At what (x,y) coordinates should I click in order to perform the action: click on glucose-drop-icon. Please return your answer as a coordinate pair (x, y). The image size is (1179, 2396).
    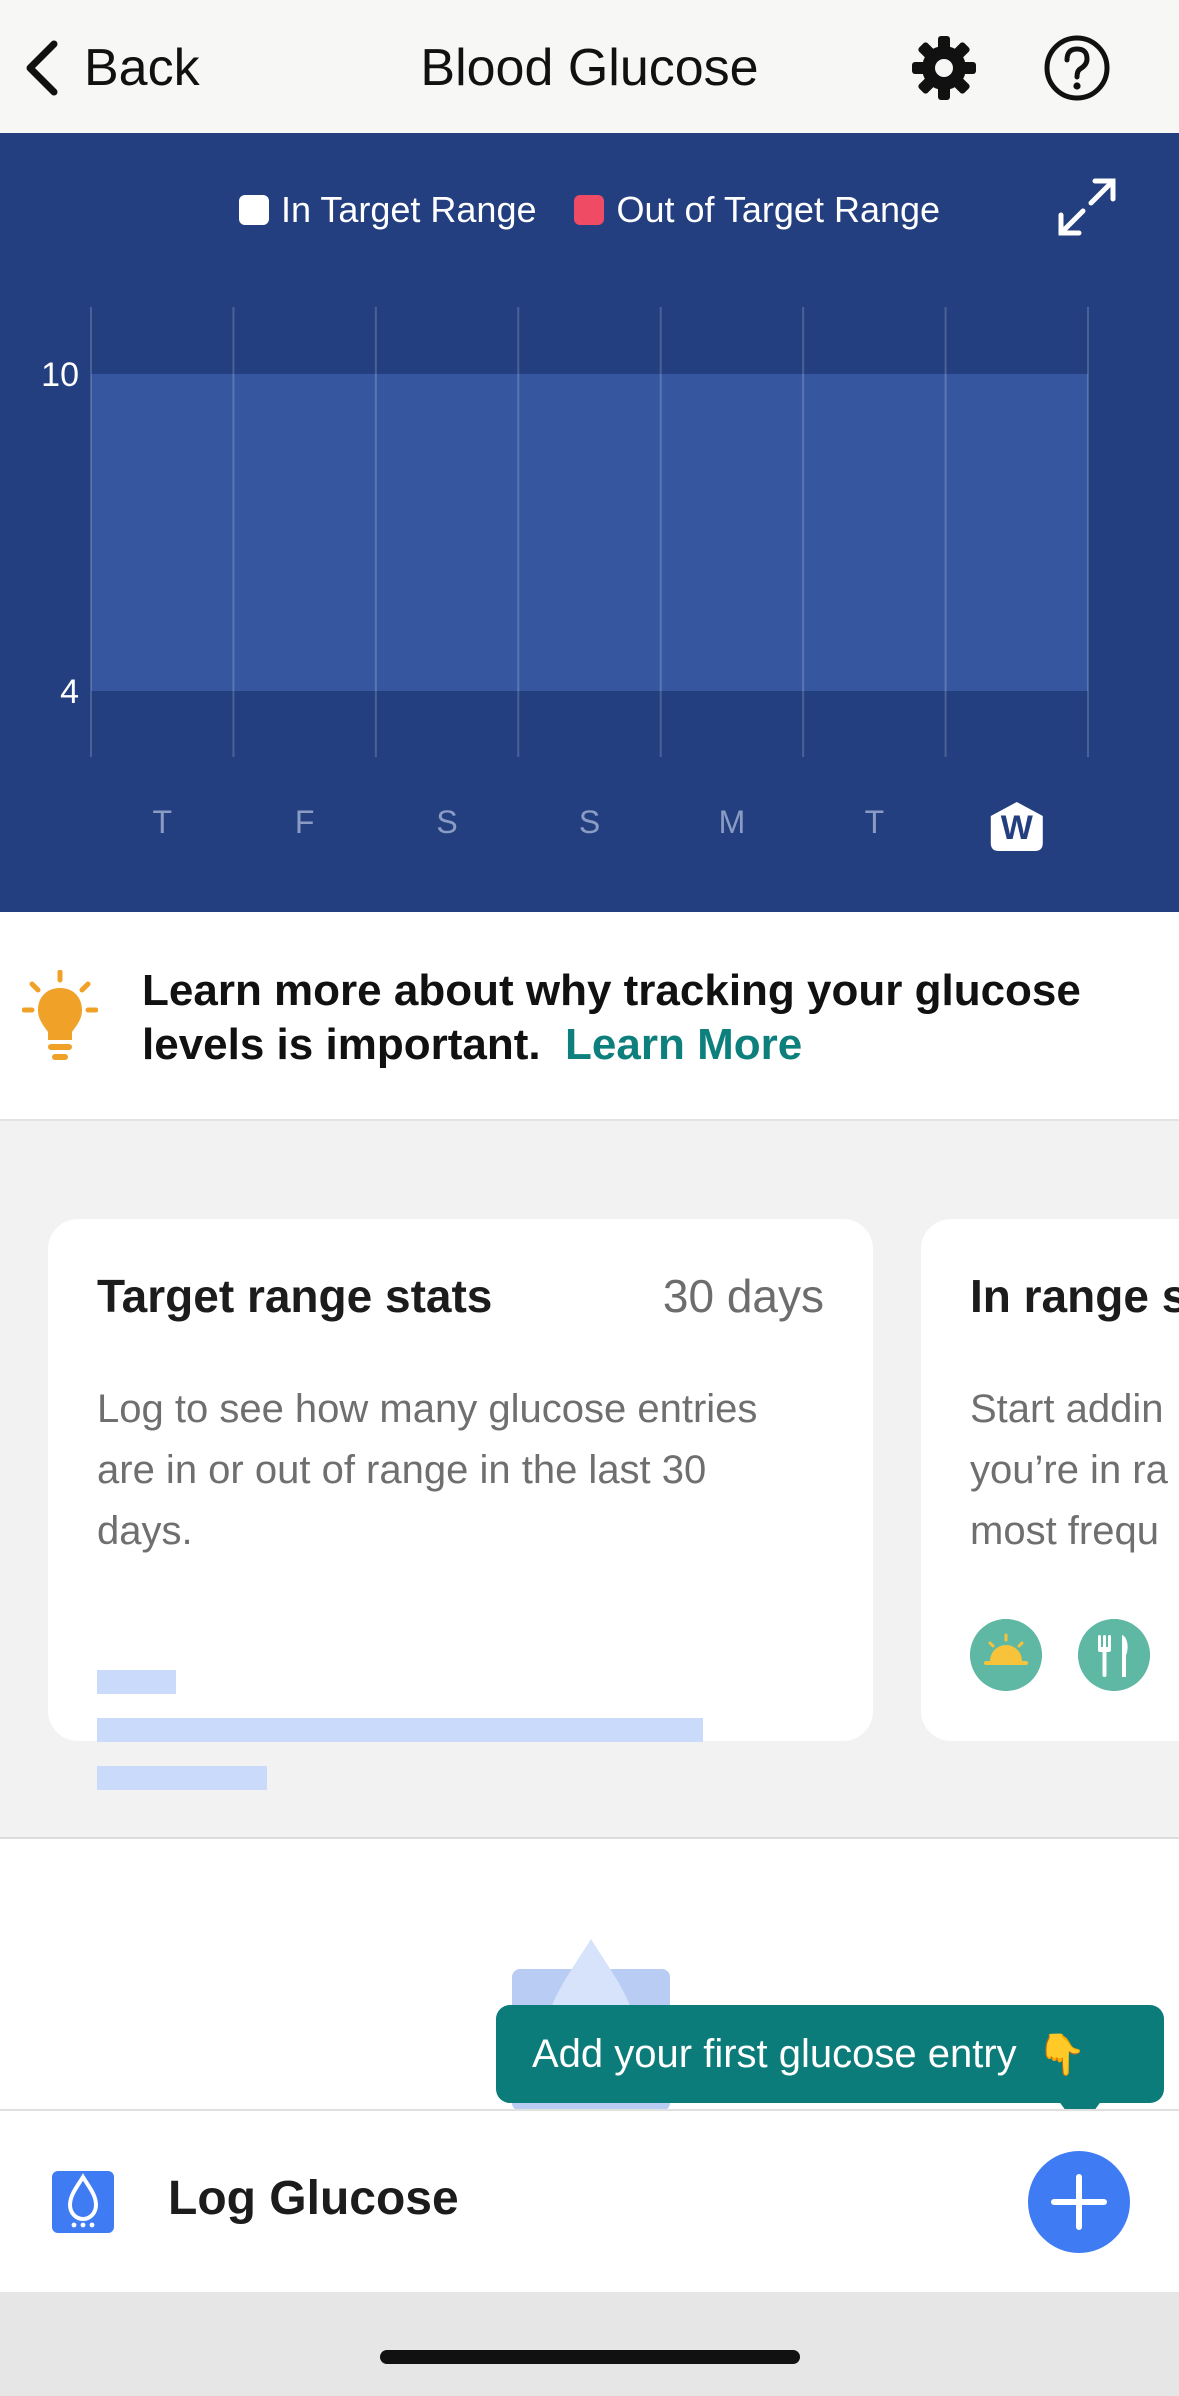
    Looking at the image, I should click on (83, 2202).